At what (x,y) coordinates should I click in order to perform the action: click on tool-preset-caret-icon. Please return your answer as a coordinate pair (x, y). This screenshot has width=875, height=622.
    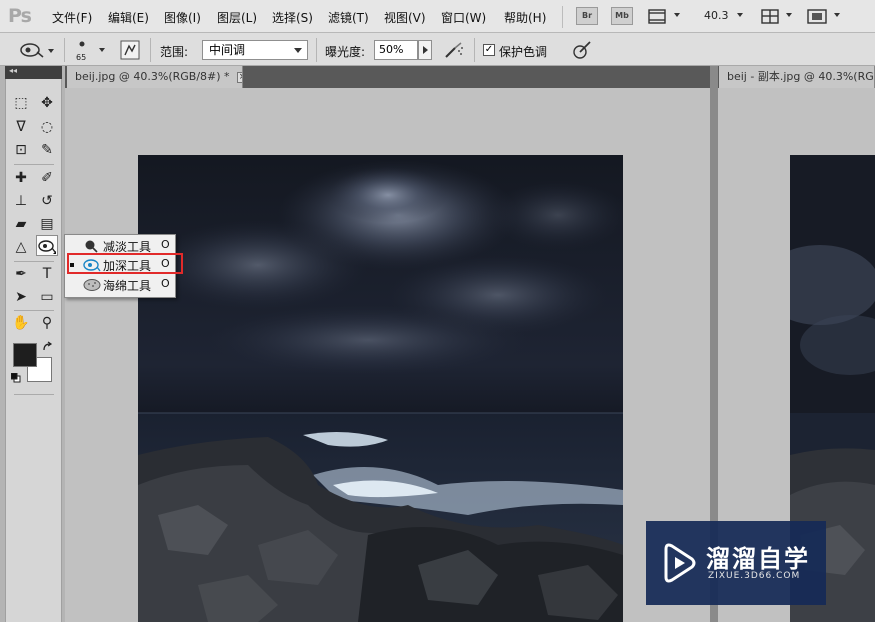
    Looking at the image, I should click on (51, 51).